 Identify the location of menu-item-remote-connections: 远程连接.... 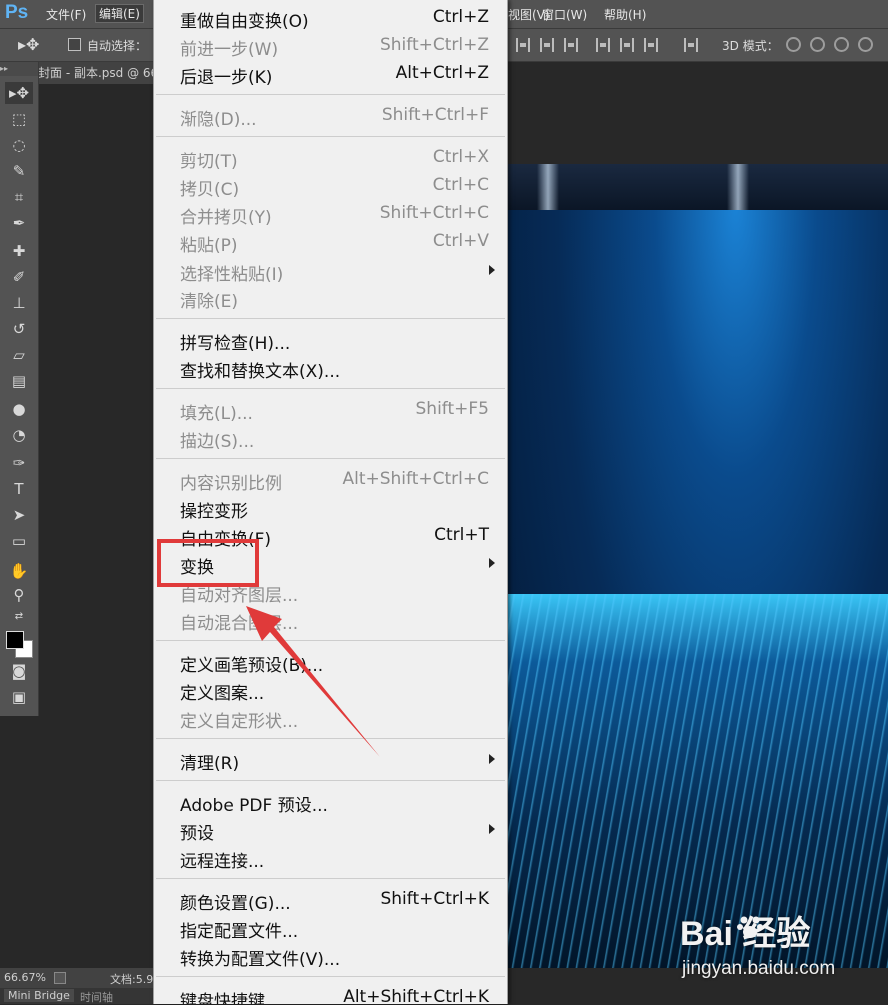
(330, 858).